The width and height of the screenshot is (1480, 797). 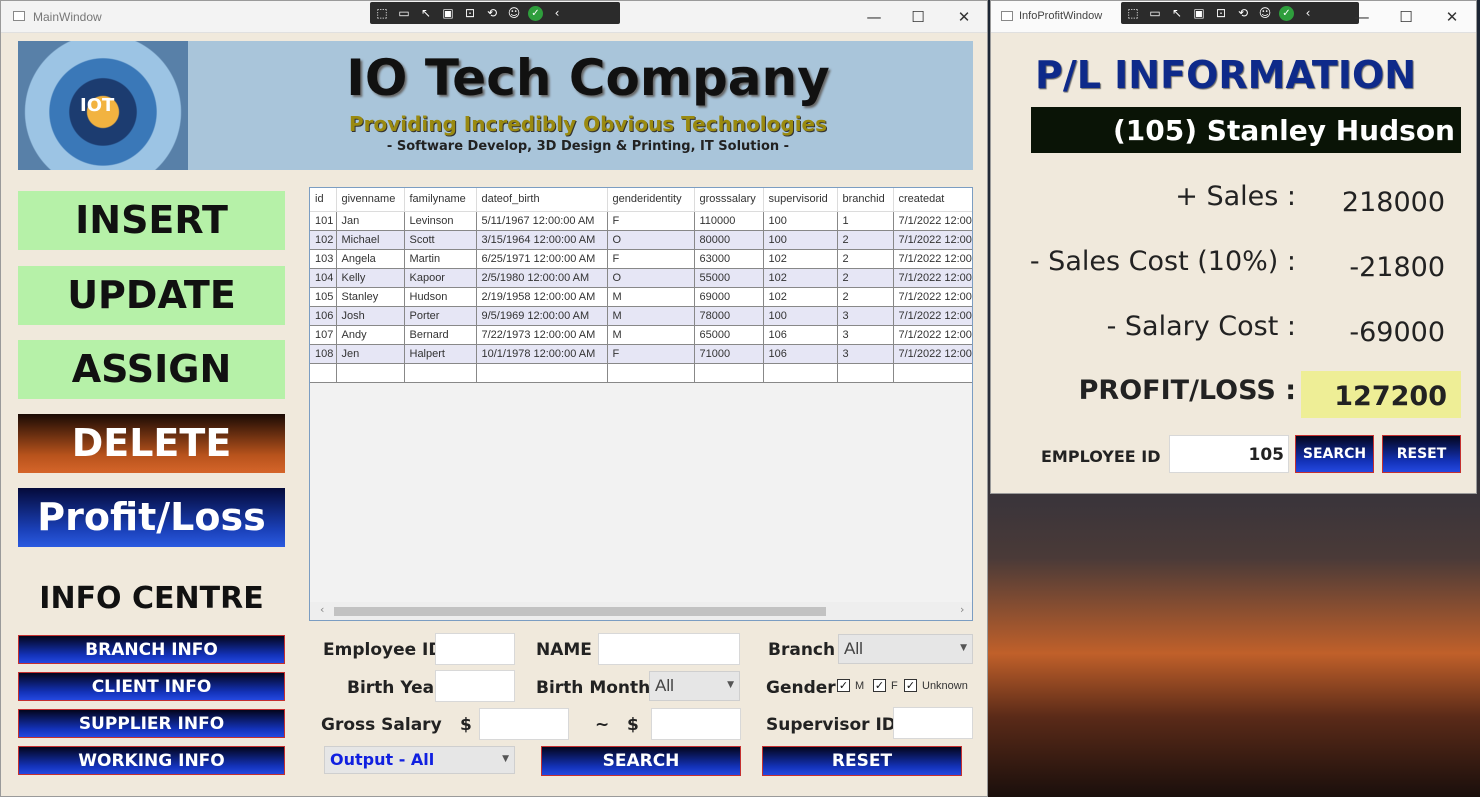 I want to click on table-cell: 2/5/1980 12:00:00 AM, so click(x=542, y=278).